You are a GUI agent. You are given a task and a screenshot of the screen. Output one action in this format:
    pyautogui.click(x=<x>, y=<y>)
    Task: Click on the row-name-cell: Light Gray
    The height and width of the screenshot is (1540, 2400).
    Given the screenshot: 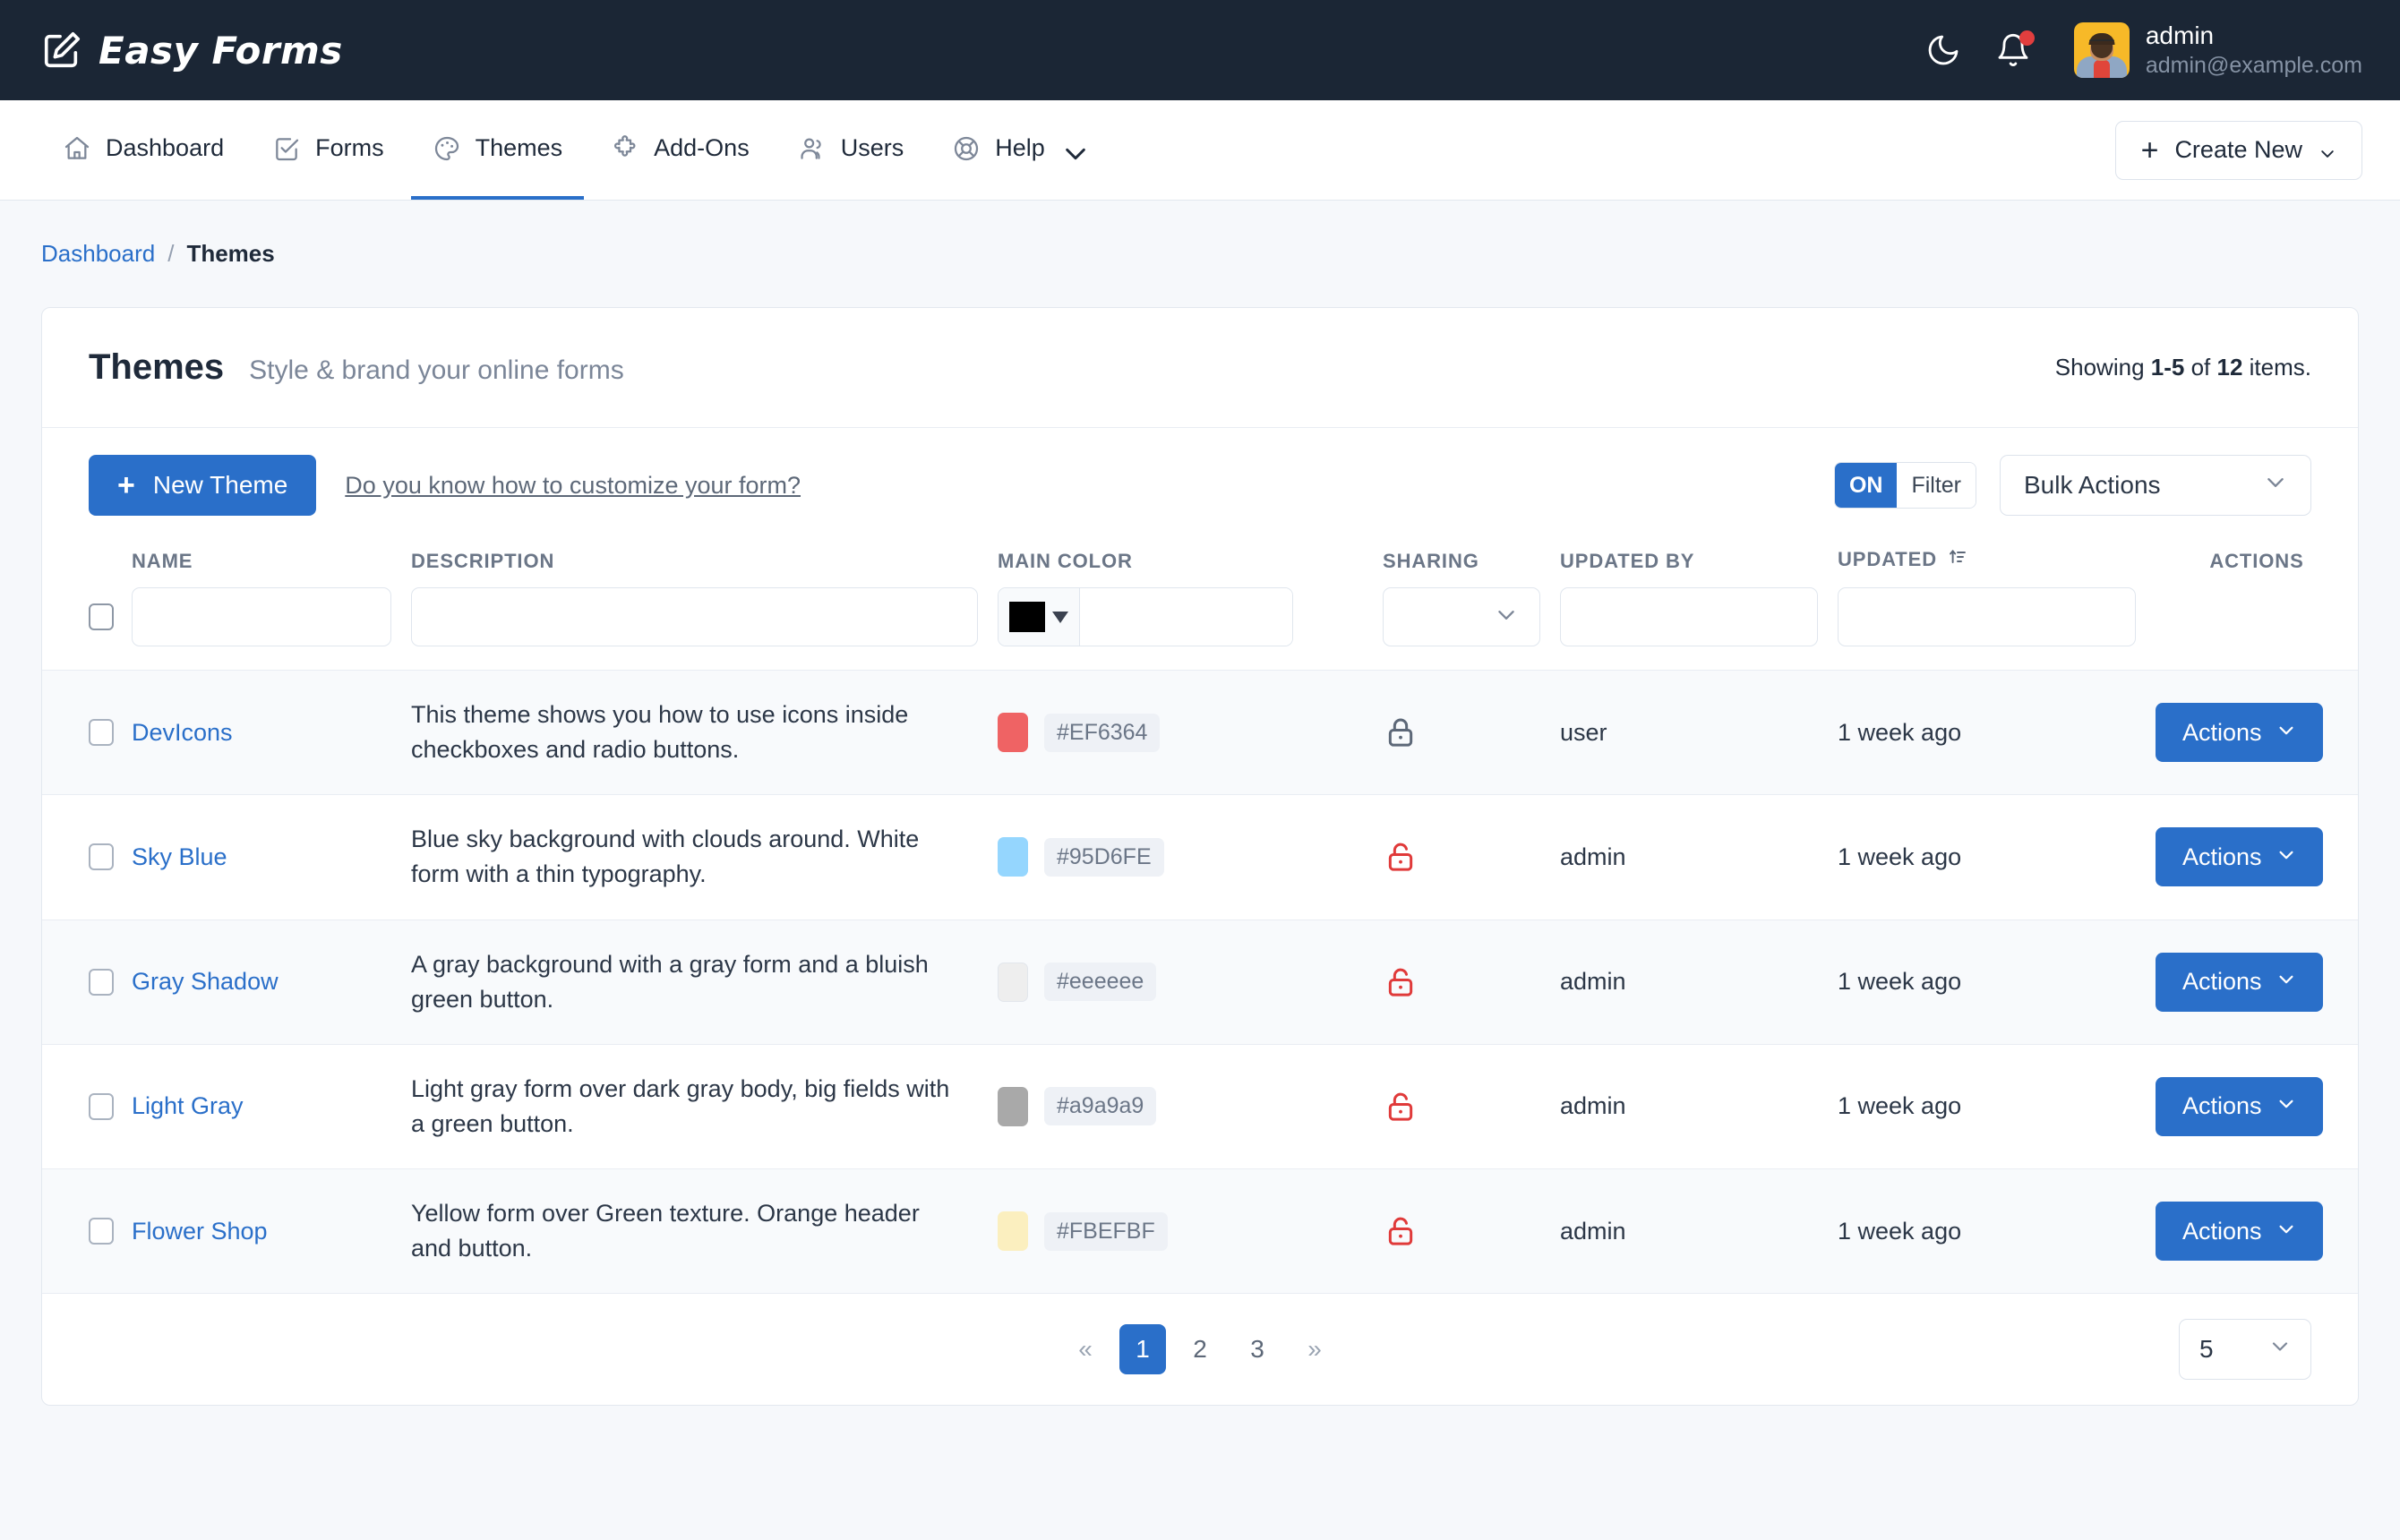 What is the action you would take?
    pyautogui.click(x=271, y=1106)
    